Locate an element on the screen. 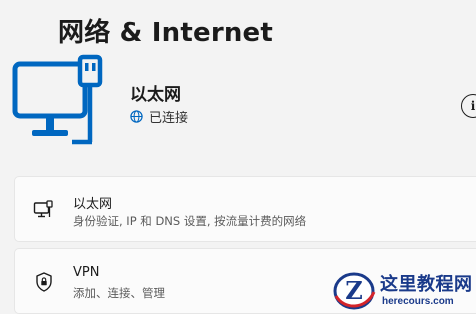 The width and height of the screenshot is (476, 314). card-title: VPN is located at coordinates (86, 272).